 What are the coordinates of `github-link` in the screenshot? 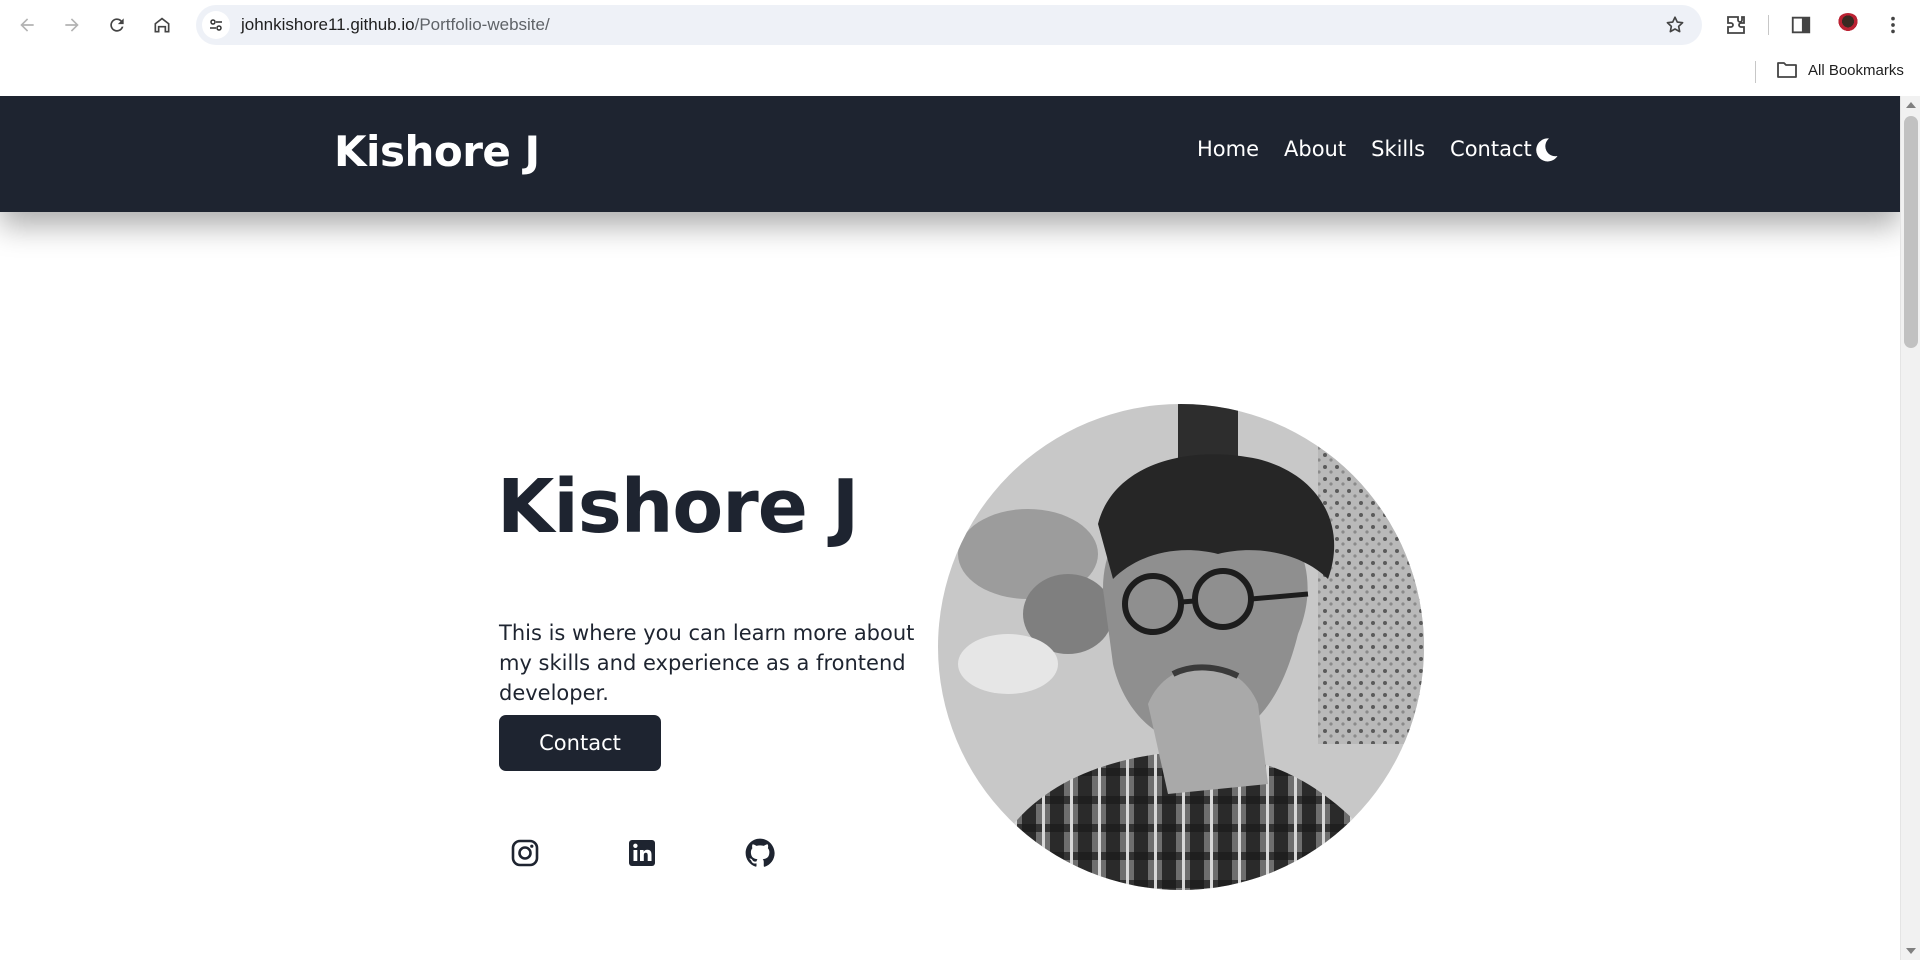 It's located at (760, 853).